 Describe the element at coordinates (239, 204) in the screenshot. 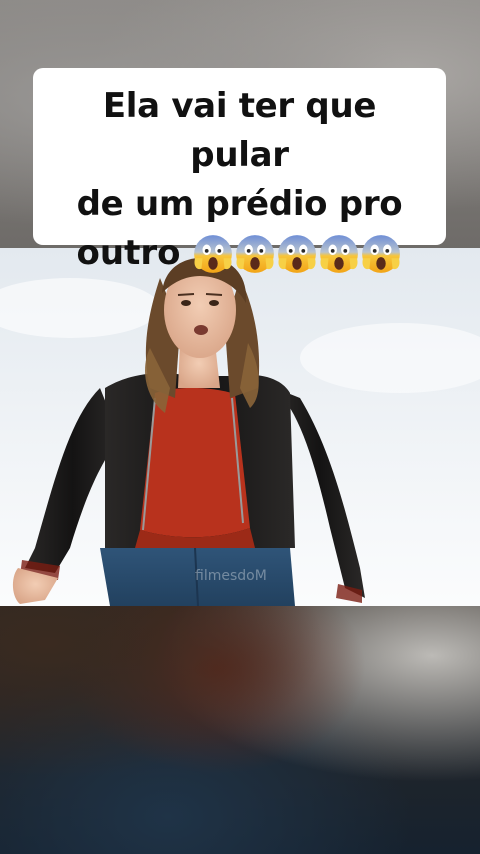

I see `caption-line-2: de um prédio pro` at that location.